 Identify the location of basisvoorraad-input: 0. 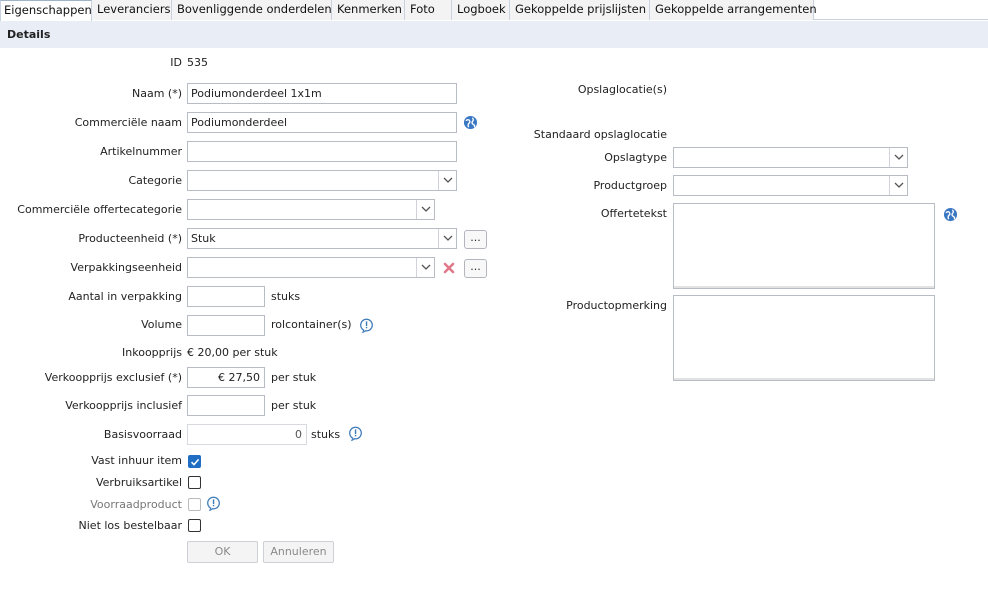
(247, 434).